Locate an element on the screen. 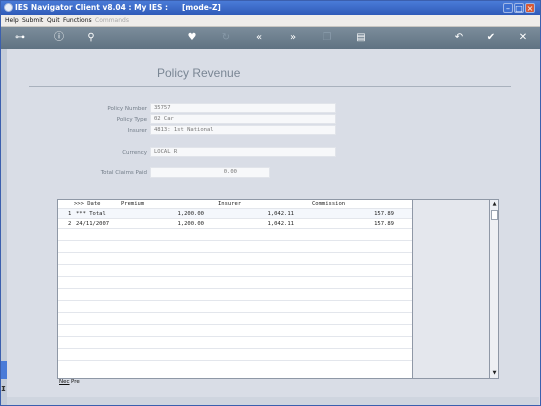 Image resolution: width=541 pixels, height=406 pixels. total-claims-label: Total Claims Paid is located at coordinates (123, 173).